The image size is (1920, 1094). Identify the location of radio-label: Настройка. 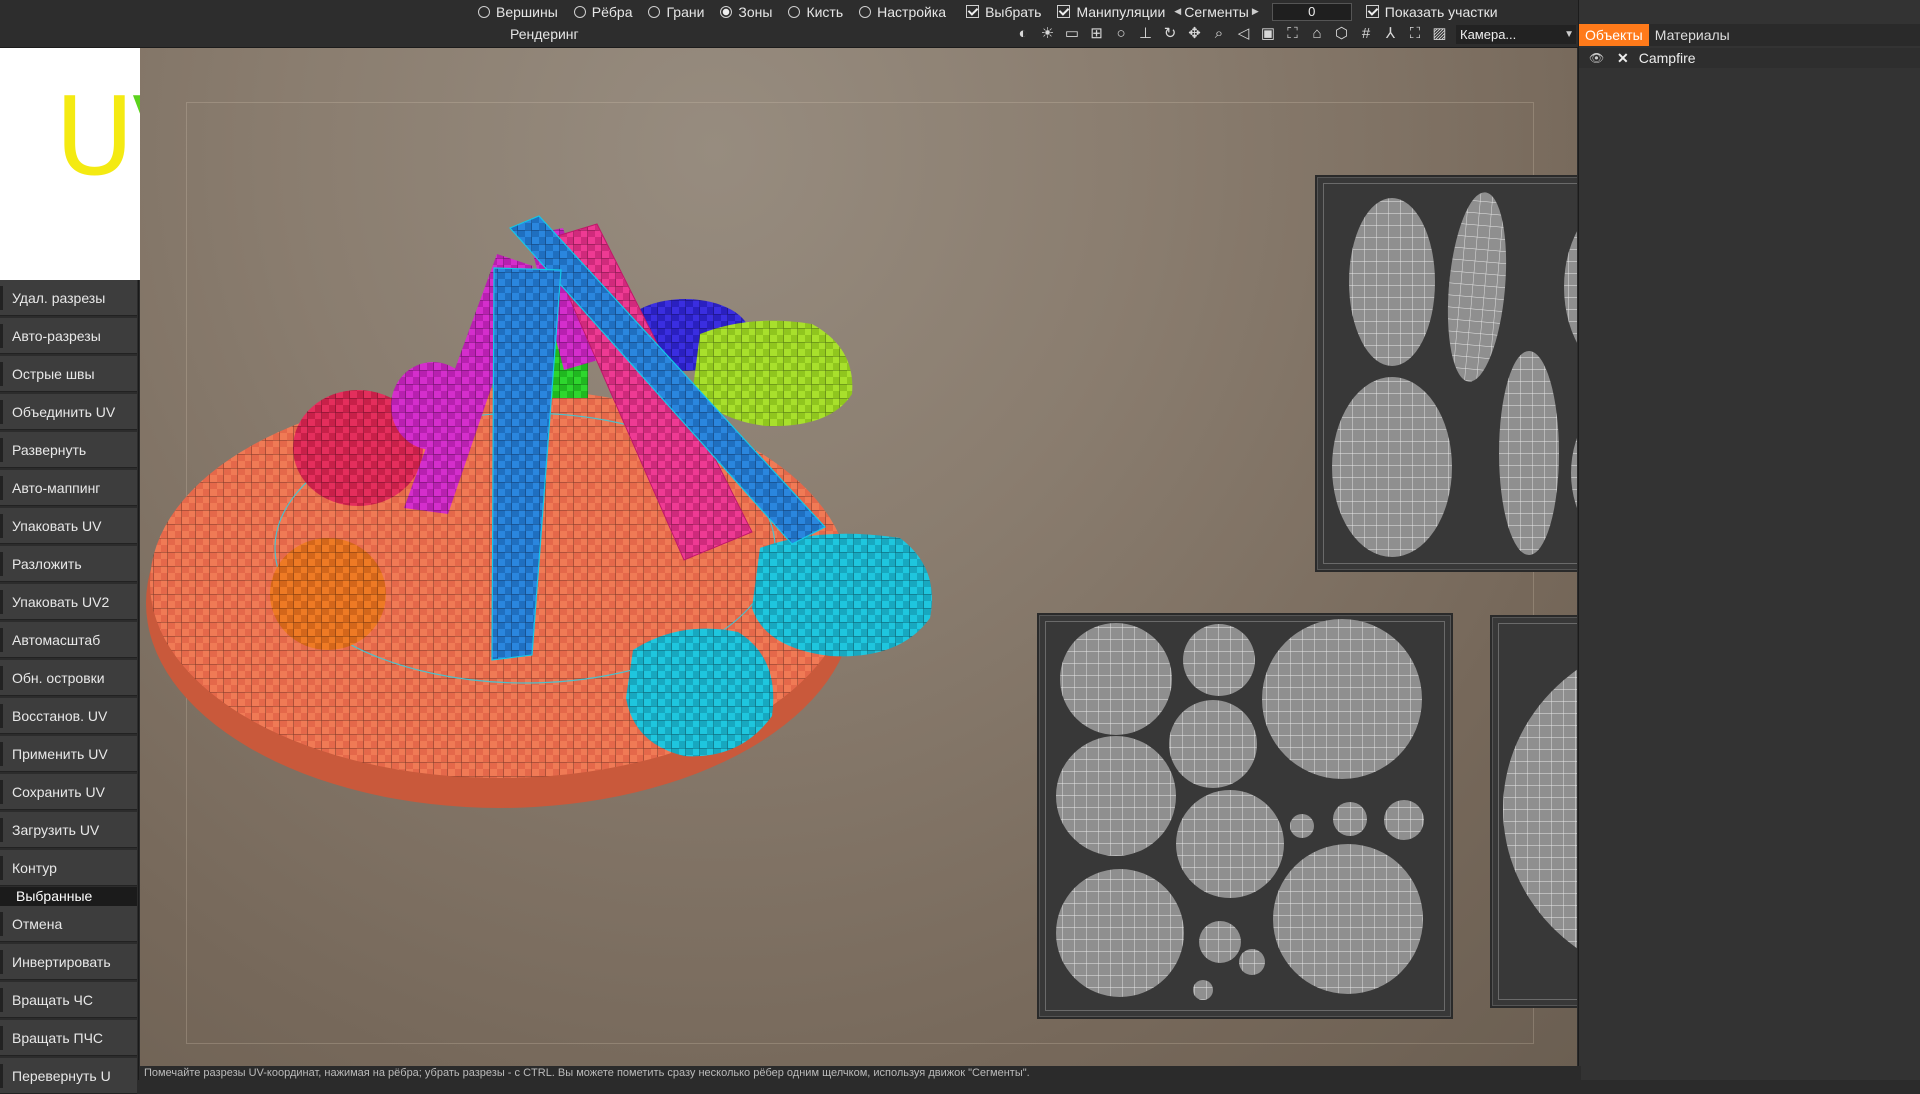
(912, 11).